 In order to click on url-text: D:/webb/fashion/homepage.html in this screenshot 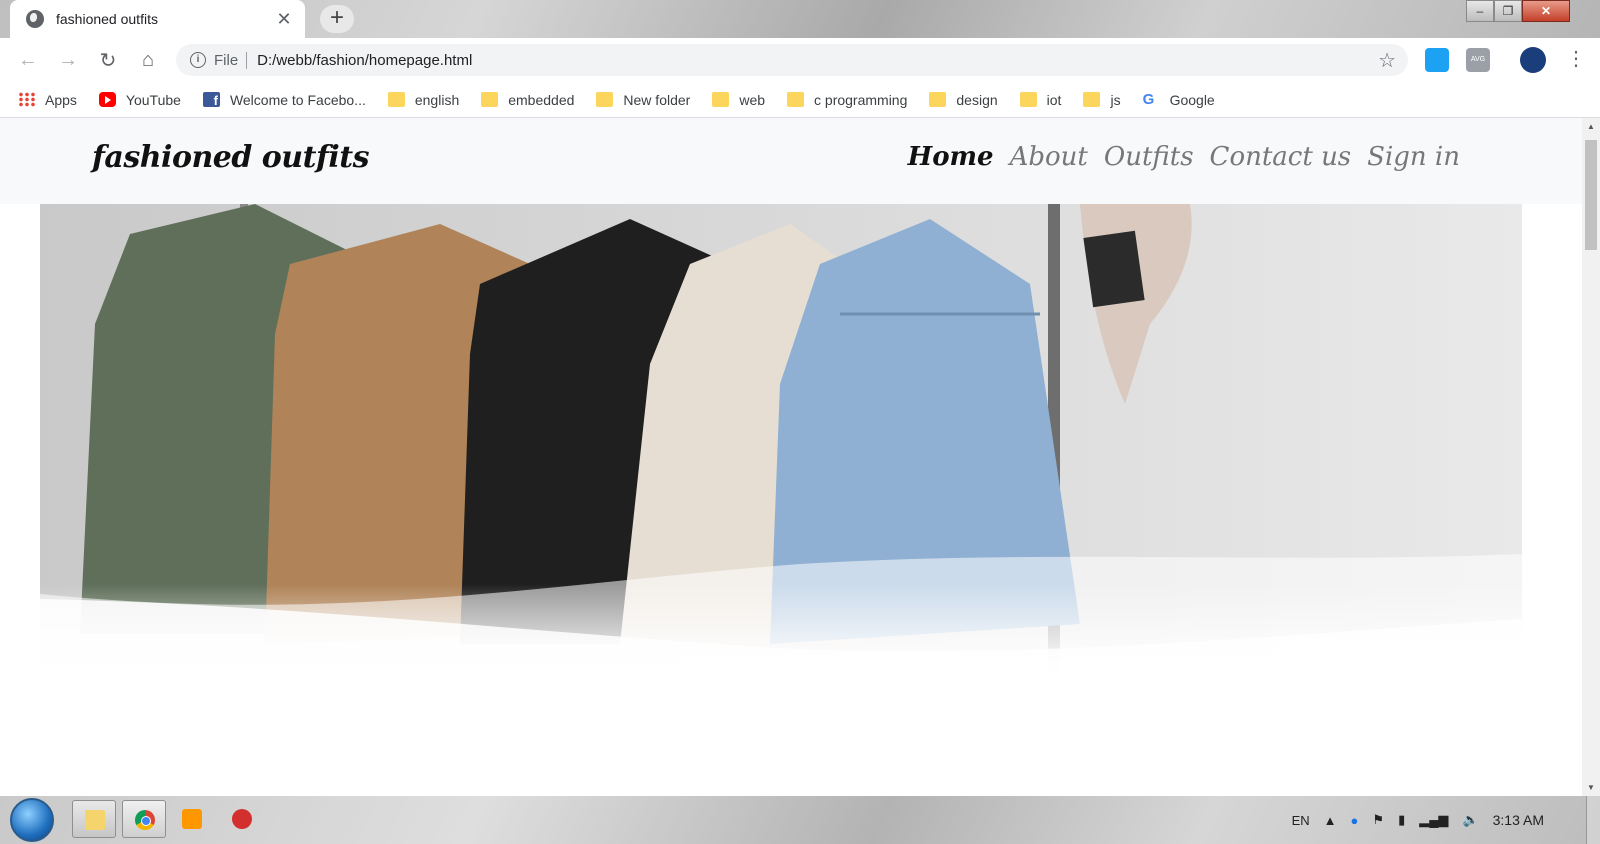, I will do `click(817, 60)`.